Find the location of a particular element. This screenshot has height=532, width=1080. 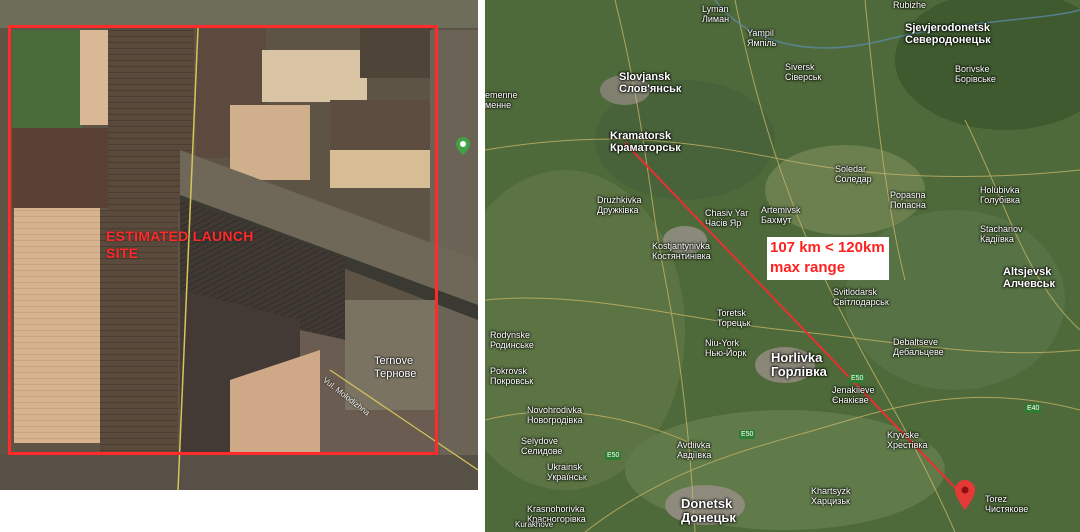

place-torez: Torez Чистякове is located at coordinates (1007, 504).